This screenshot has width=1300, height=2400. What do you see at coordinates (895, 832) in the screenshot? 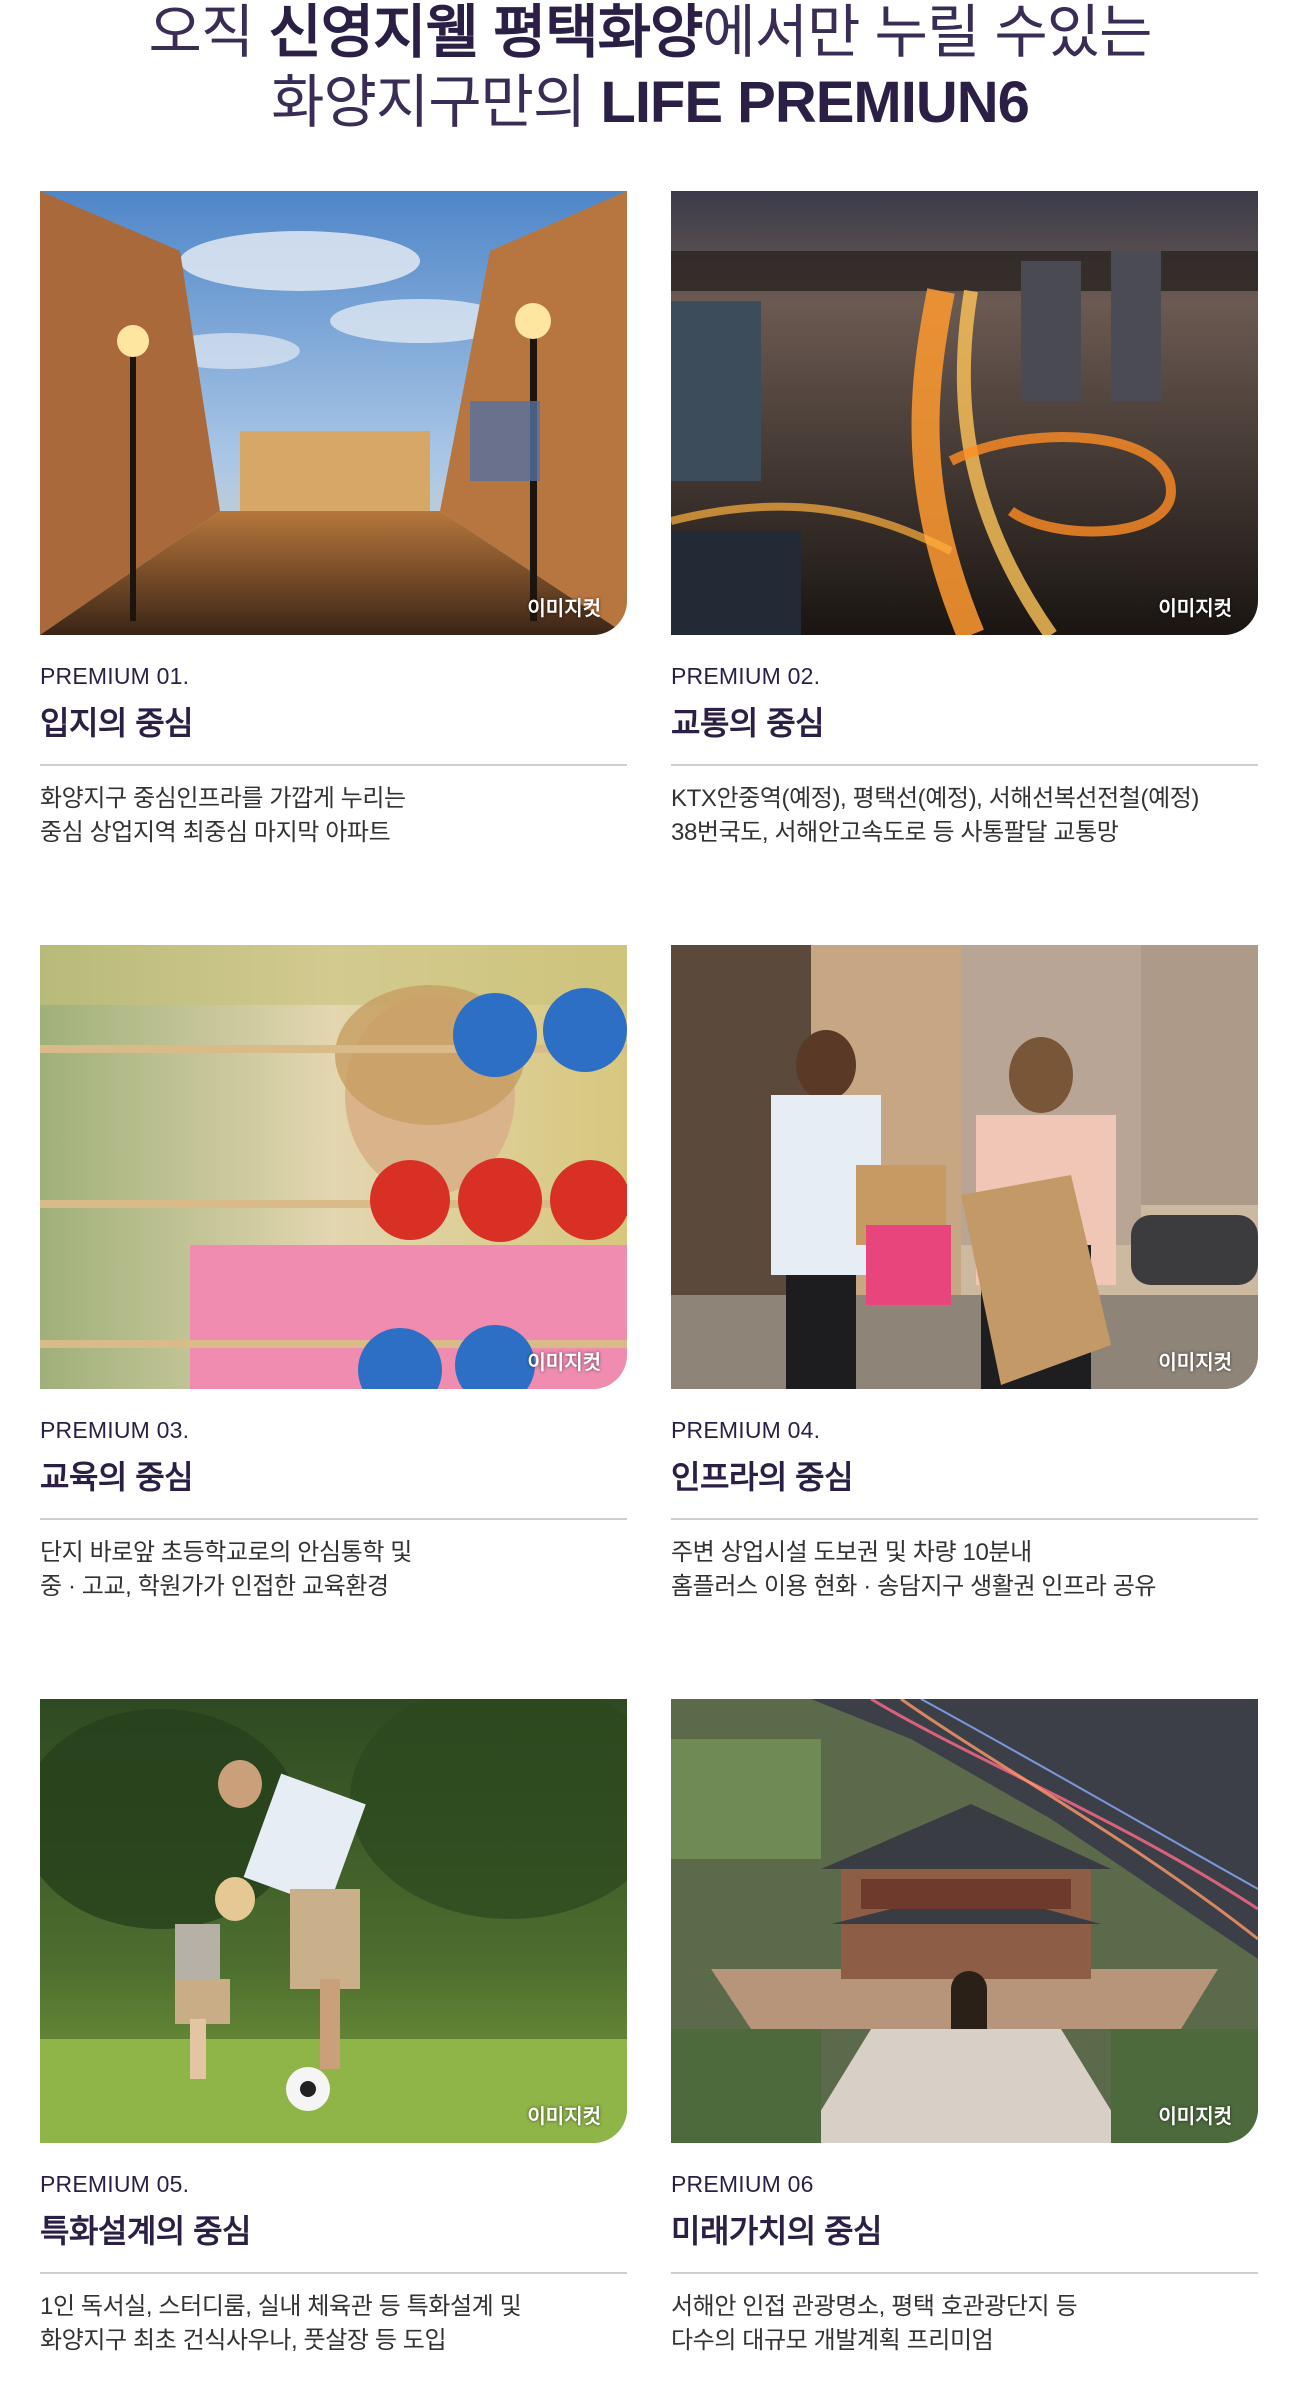
I see `description-line-2: 38번국도, 서해안고속도로 등 사통팔달 교통망` at bounding box center [895, 832].